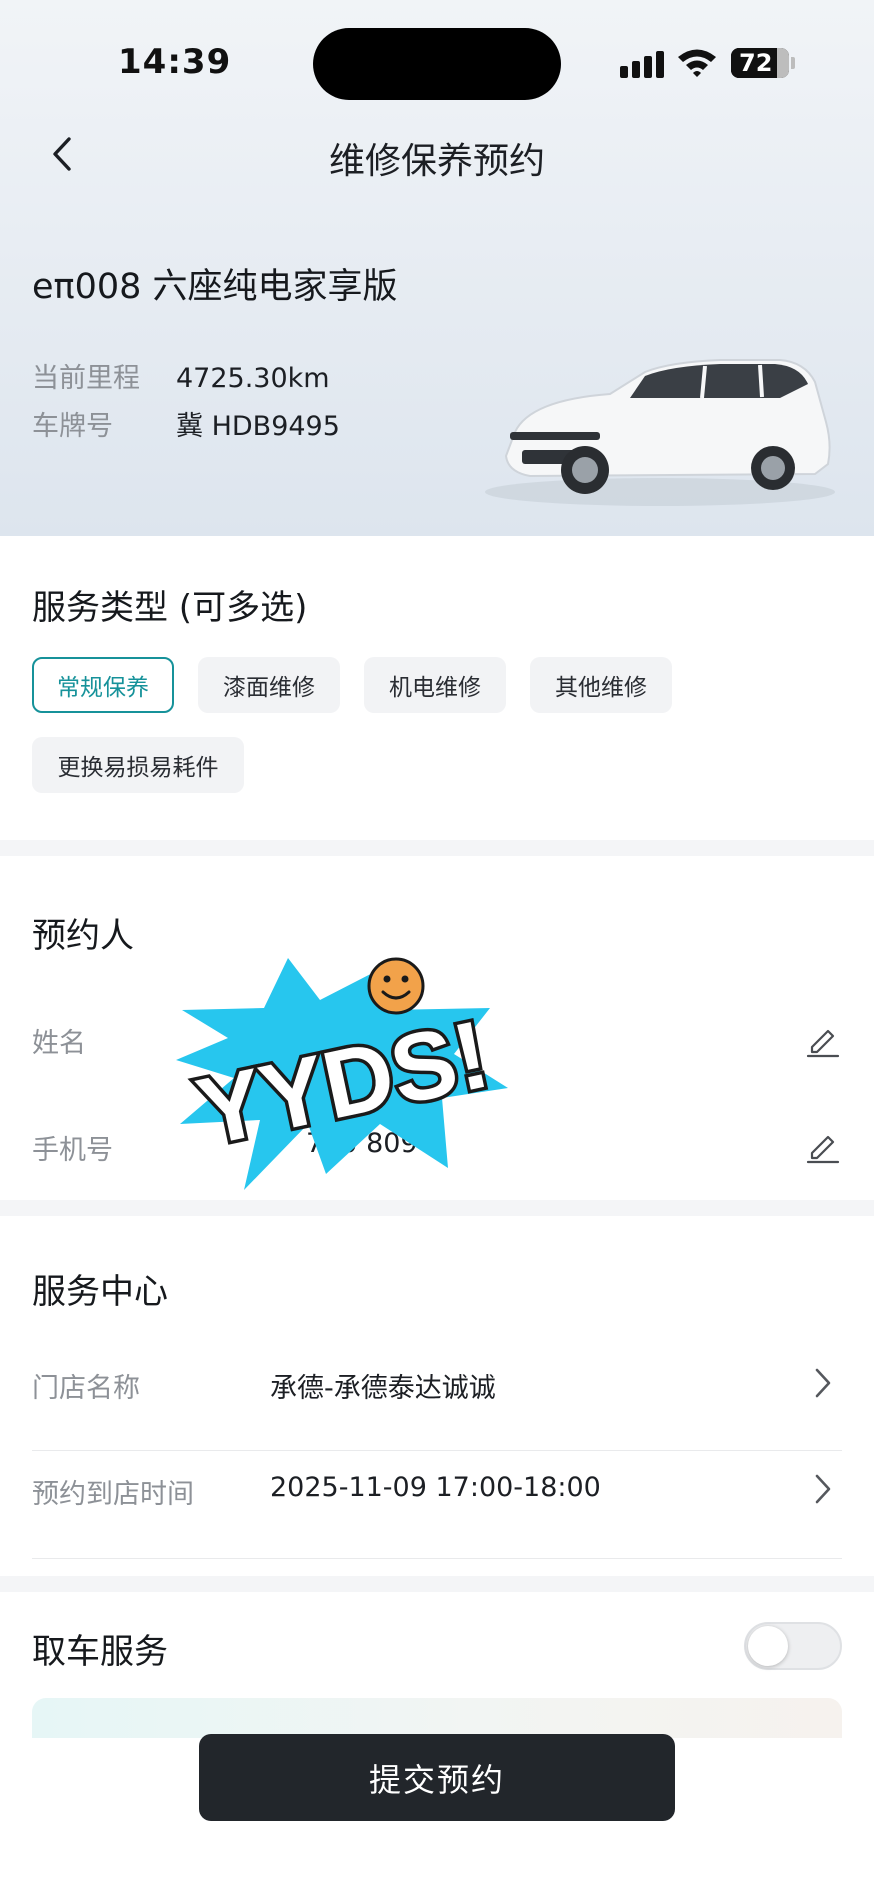  I want to click on chip-other-repair: 其他维修, so click(601, 685).